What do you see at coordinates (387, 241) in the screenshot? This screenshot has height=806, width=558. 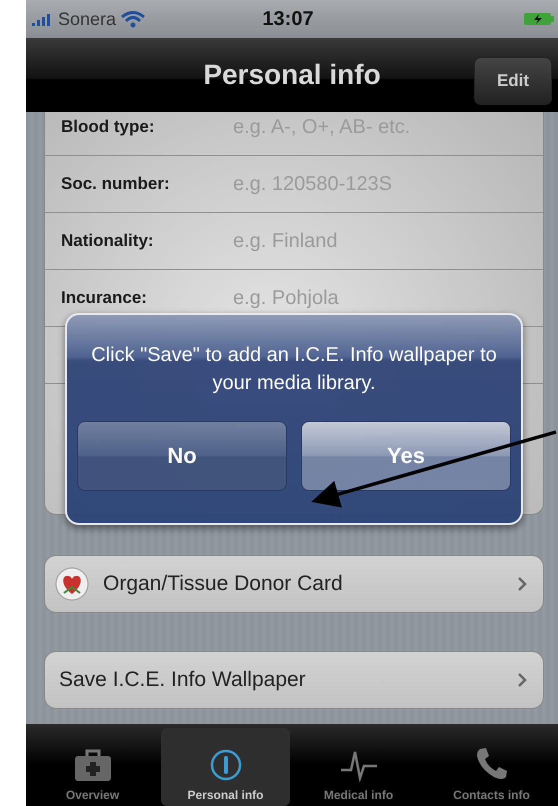 I see `input-field: e.g. Finland` at bounding box center [387, 241].